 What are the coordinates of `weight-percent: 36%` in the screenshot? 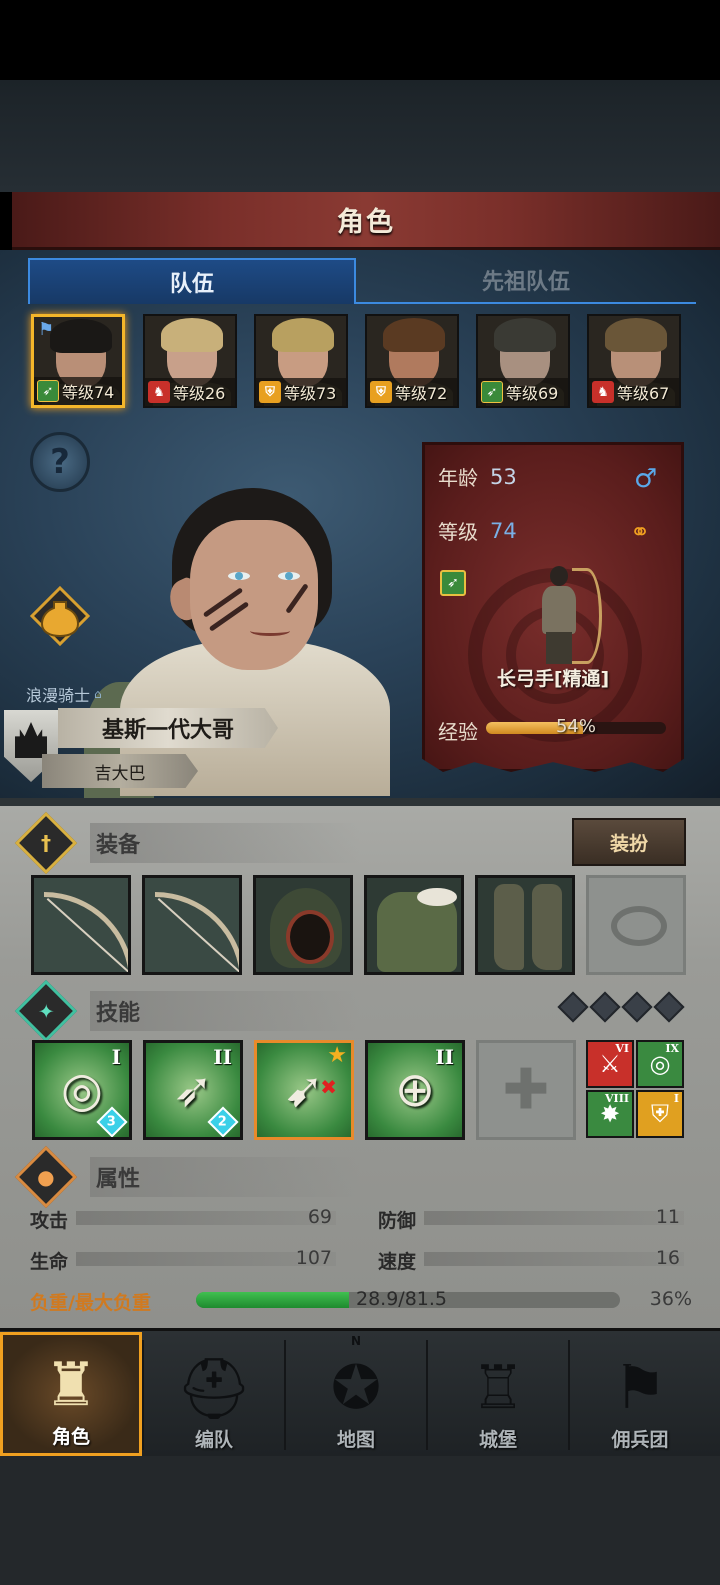 It's located at (670, 1299).